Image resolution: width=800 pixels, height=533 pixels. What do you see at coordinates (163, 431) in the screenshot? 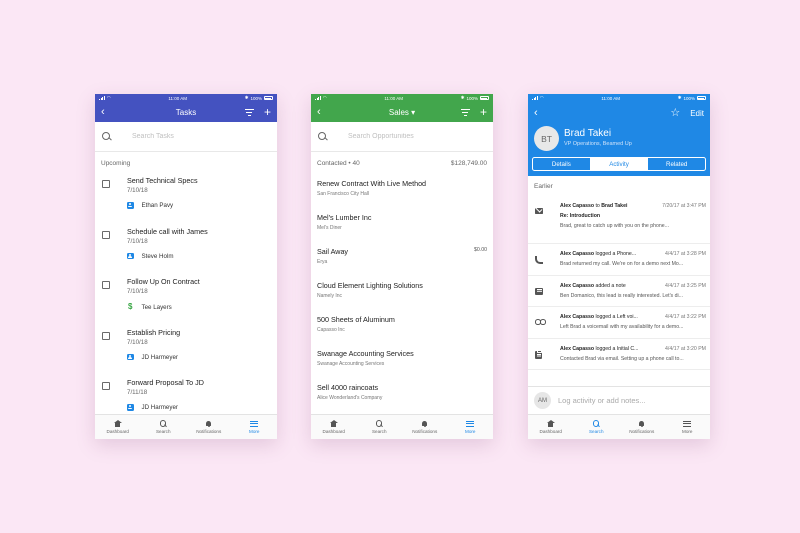
I see `tab-label: Search` at bounding box center [163, 431].